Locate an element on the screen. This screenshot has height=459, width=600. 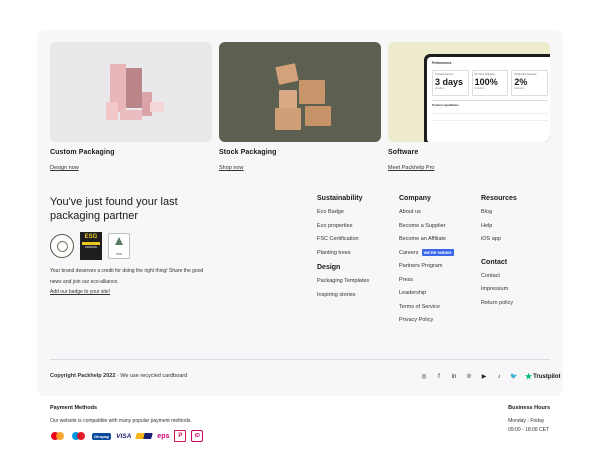
tiktok-icon: ♪ is located at coordinates (499, 377).